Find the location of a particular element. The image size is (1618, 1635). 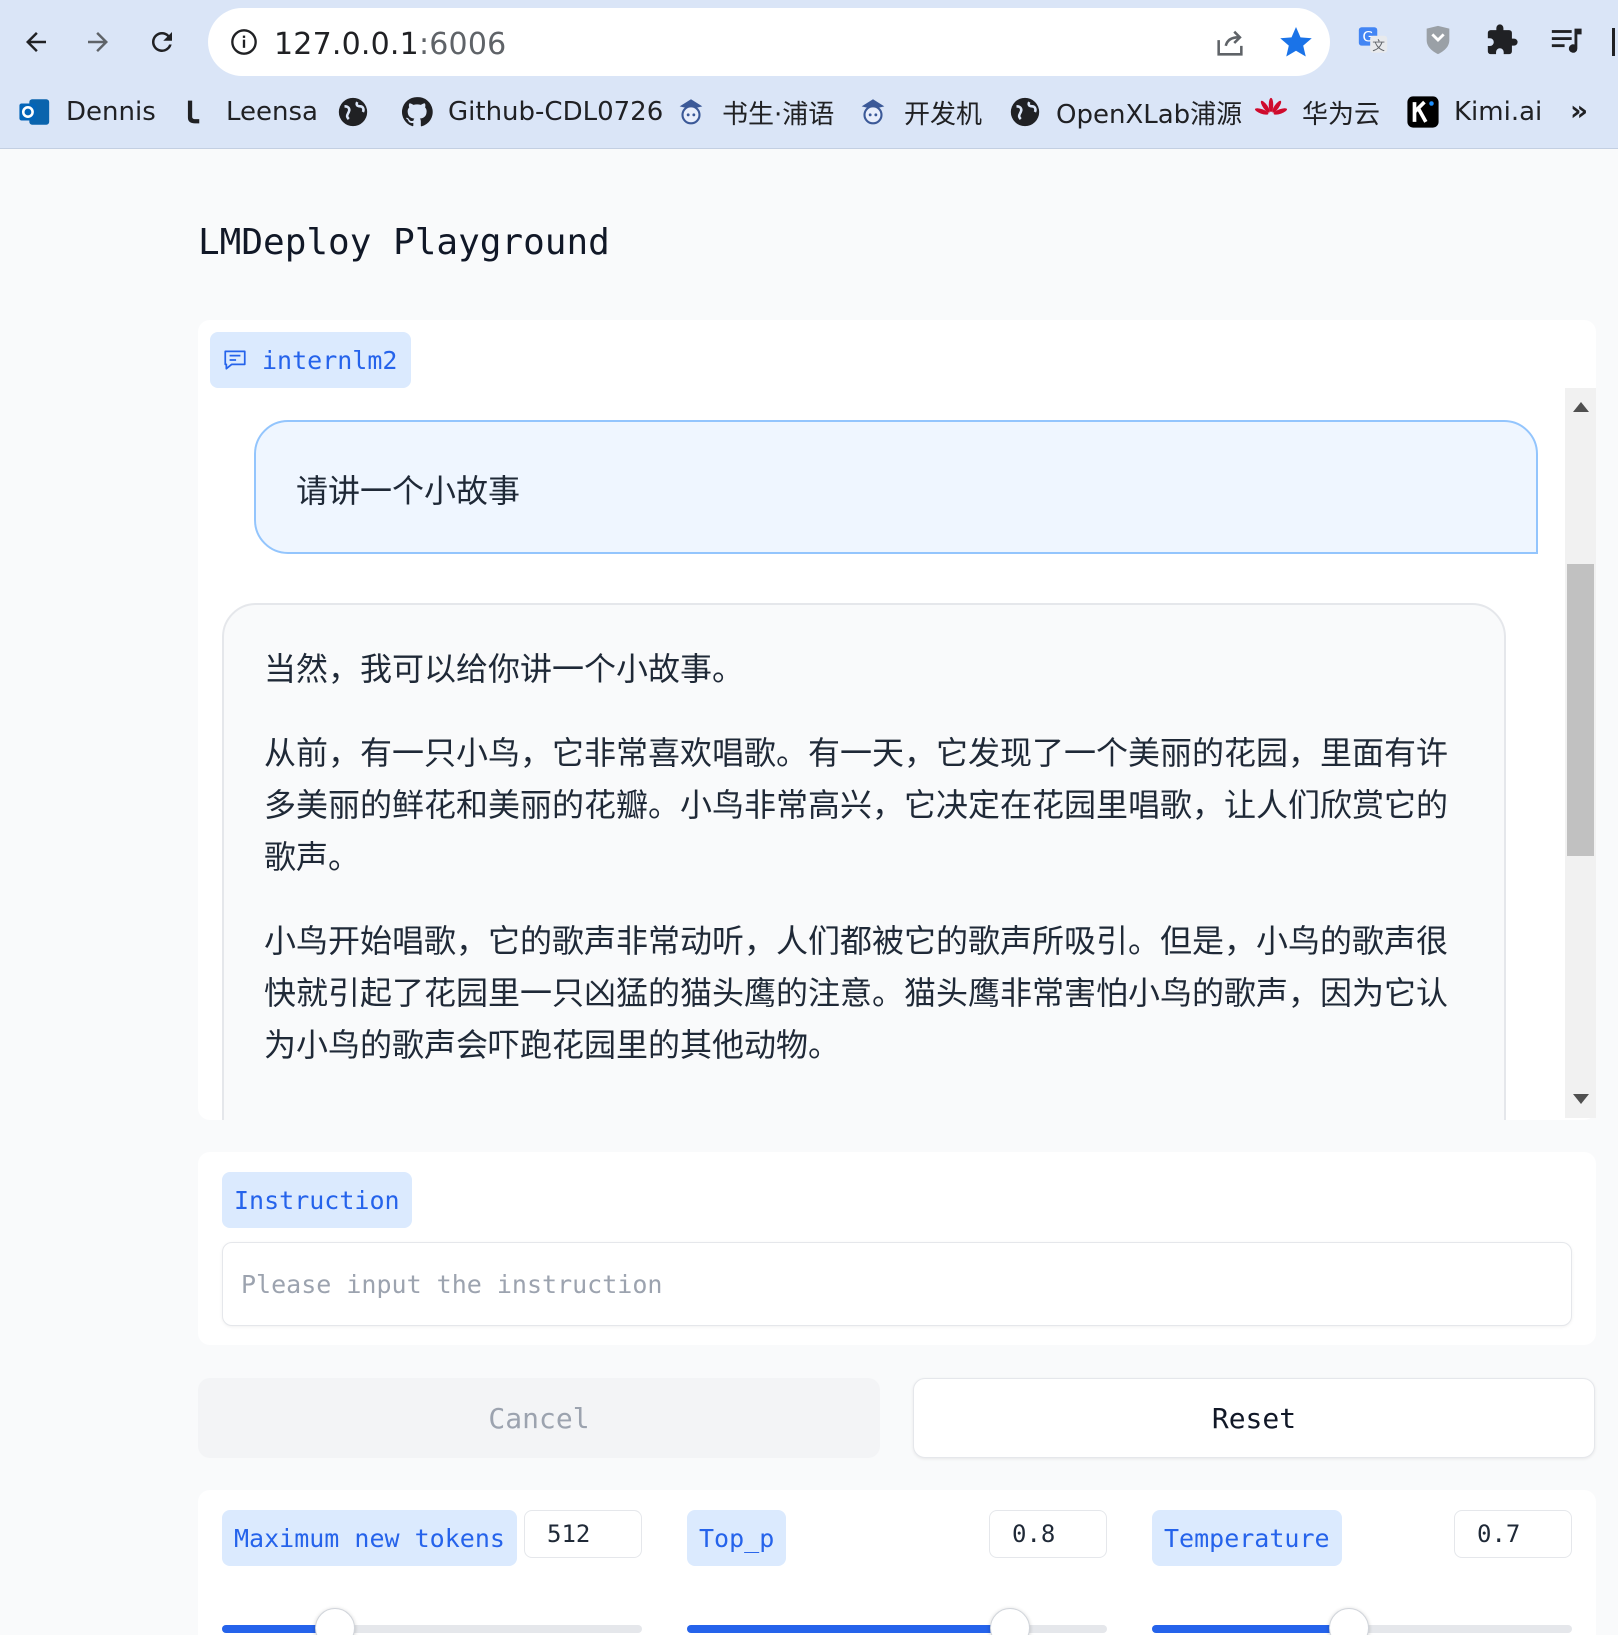

max-new-tokens-slider: Maximum new tokens 512 is located at coordinates (432, 1572).